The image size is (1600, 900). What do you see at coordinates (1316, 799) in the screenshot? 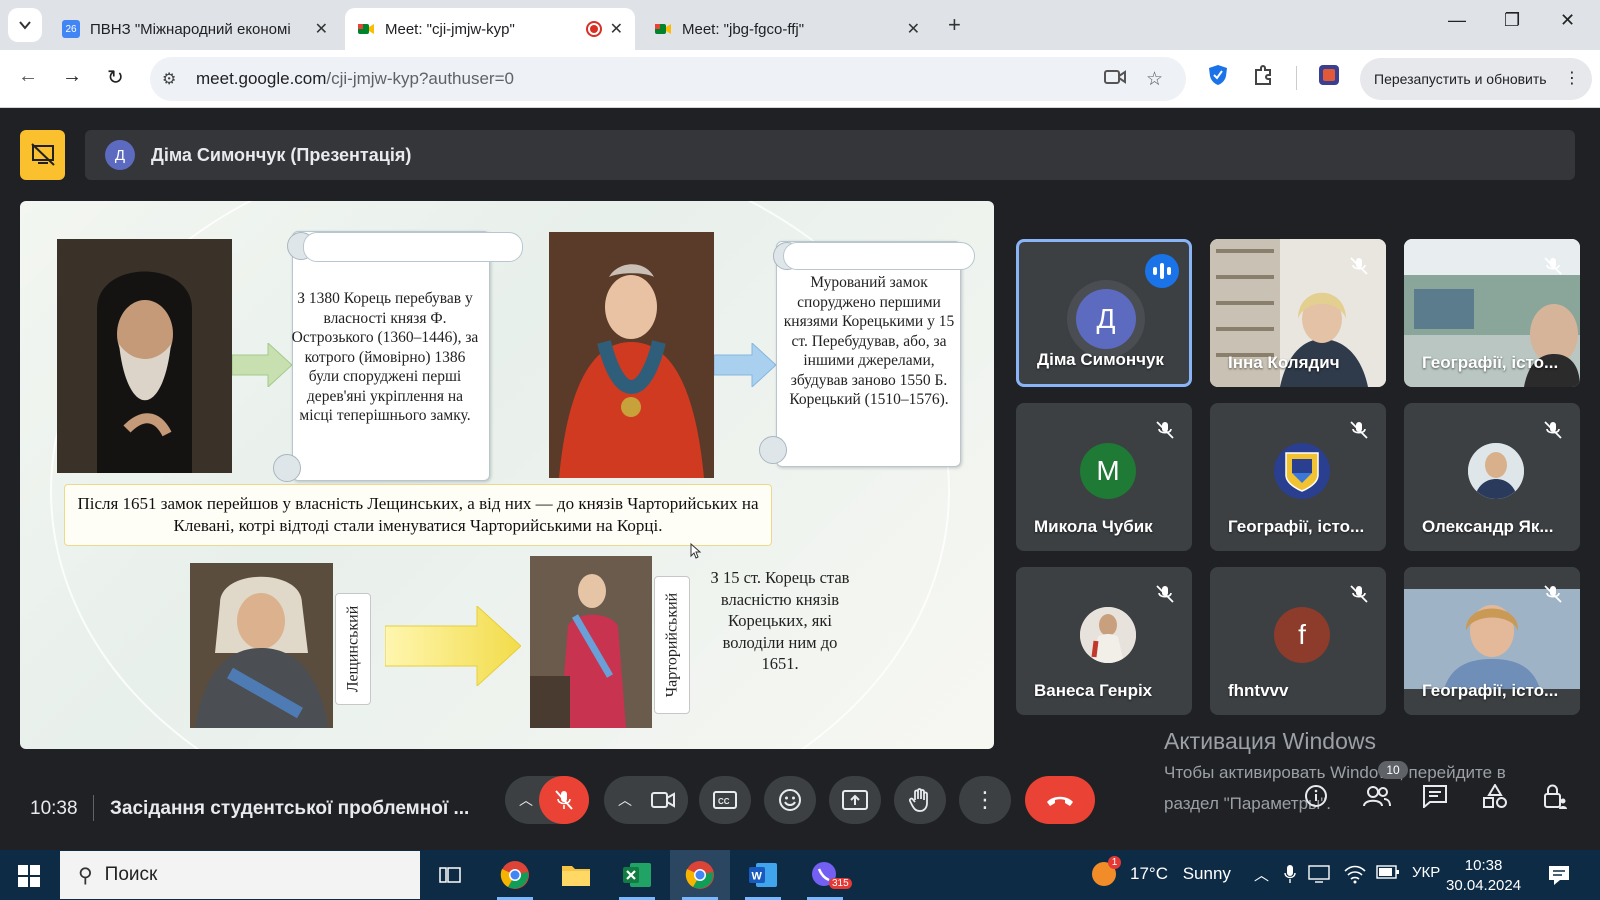
I see `meeting-info-button` at bounding box center [1316, 799].